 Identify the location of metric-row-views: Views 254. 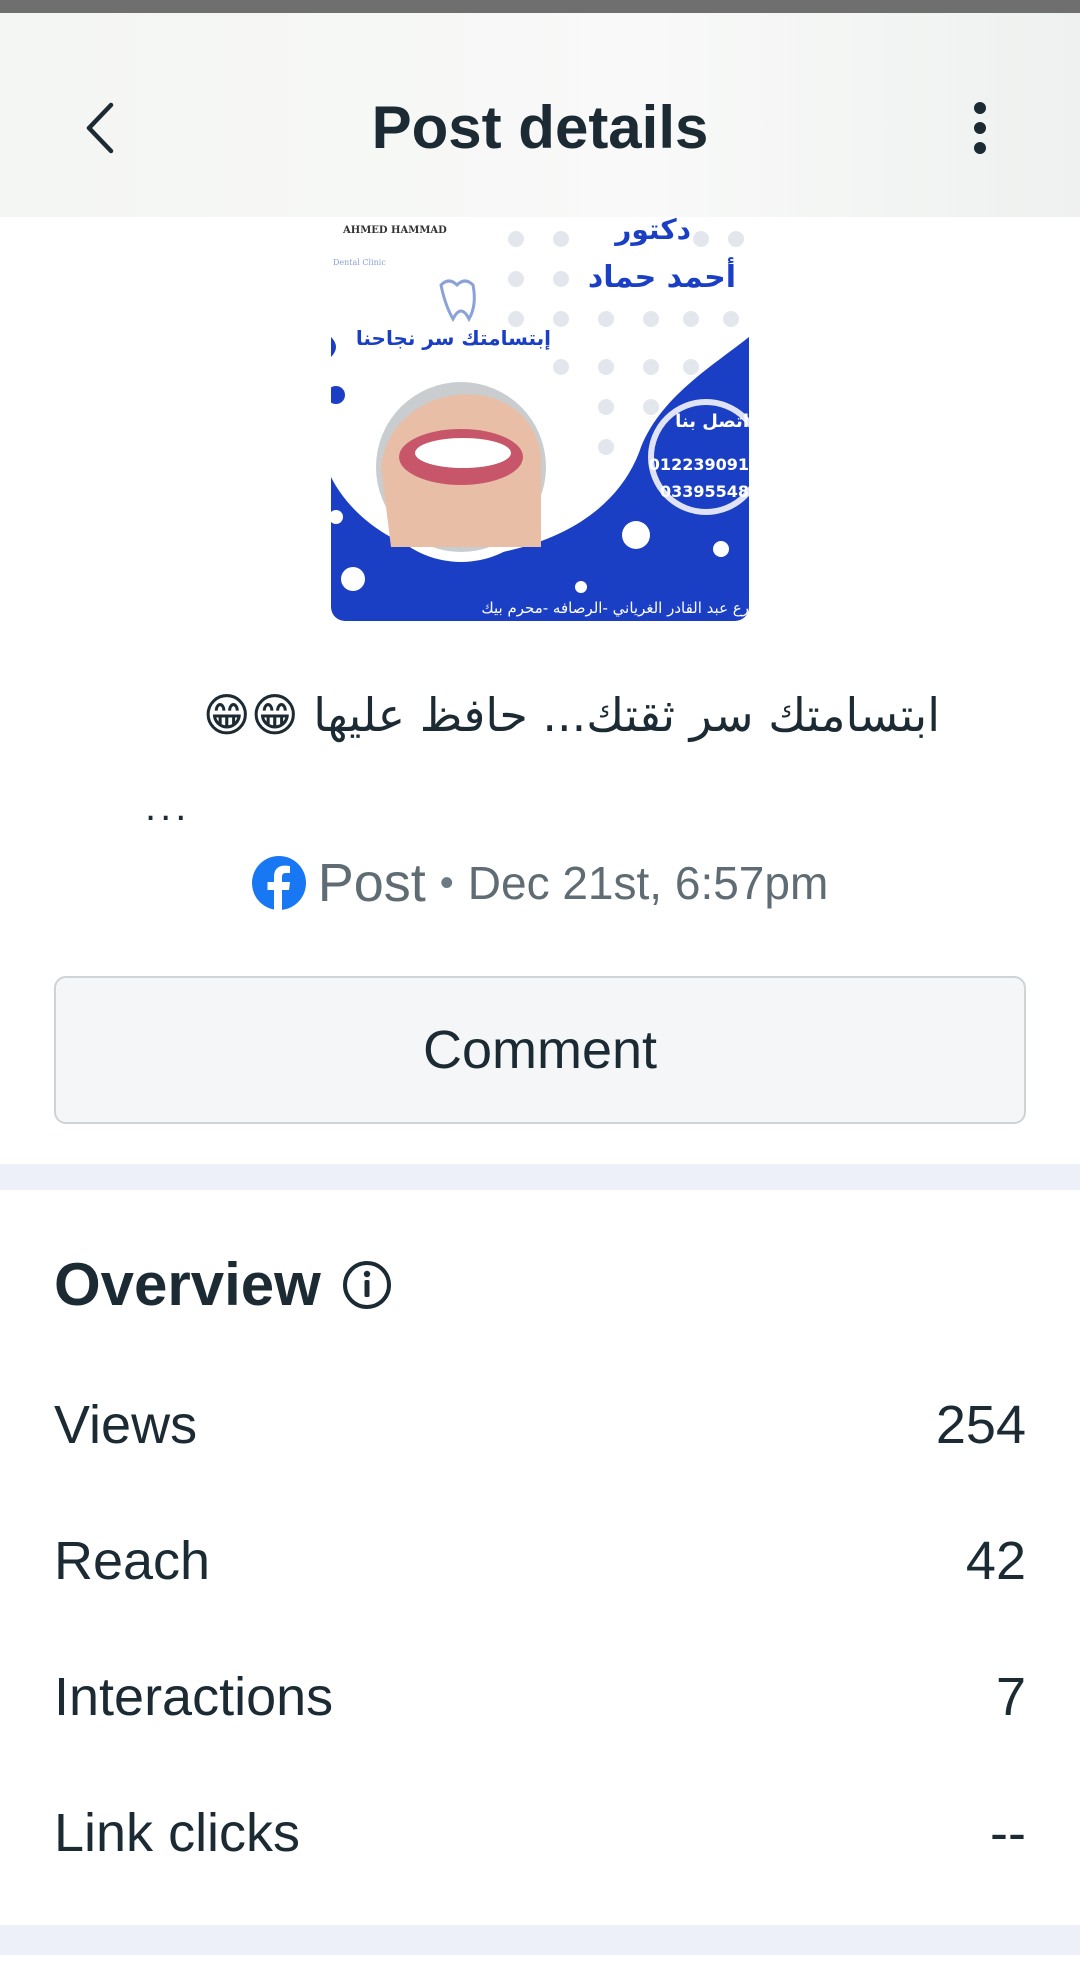
(540, 1425).